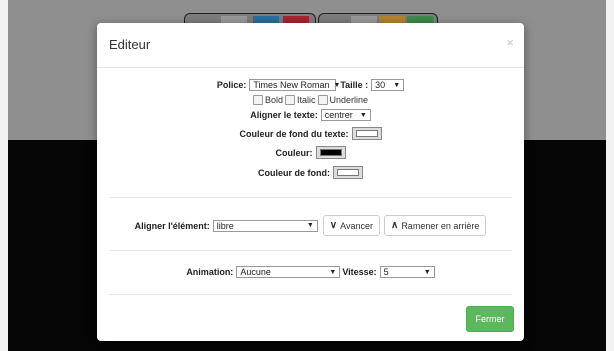 The width and height of the screenshot is (614, 351). I want to click on bg-color-row: Couleur de fond:, so click(310, 172).